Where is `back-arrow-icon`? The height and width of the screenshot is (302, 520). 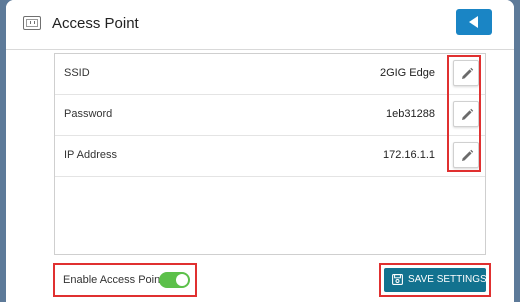
back-arrow-icon is located at coordinates (473, 22).